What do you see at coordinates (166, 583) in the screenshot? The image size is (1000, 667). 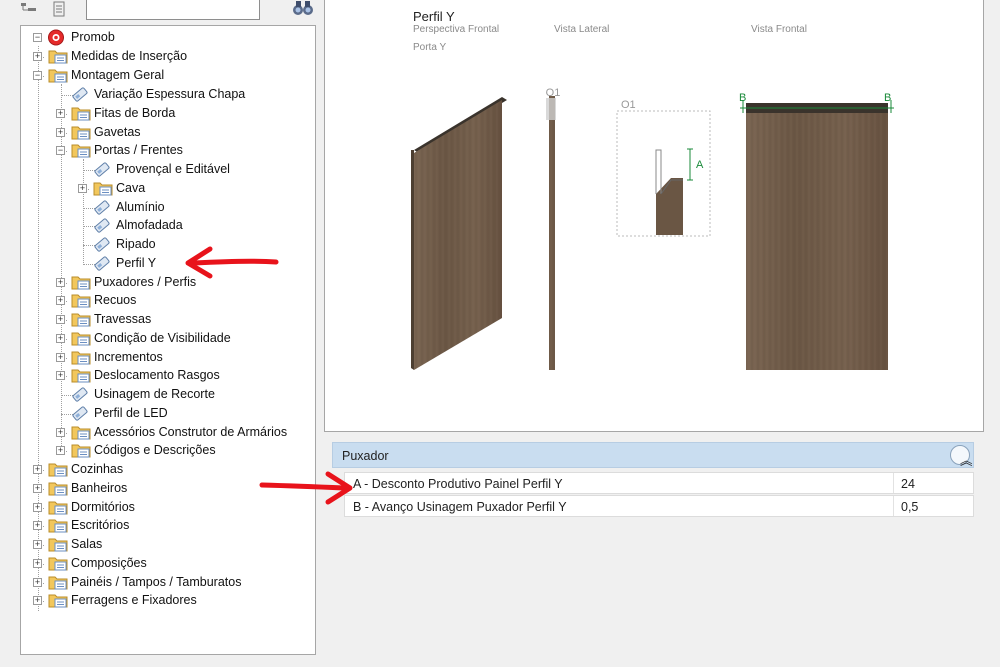 I see `tree-node: + Painéis / Tampos / Tamburatos` at bounding box center [166, 583].